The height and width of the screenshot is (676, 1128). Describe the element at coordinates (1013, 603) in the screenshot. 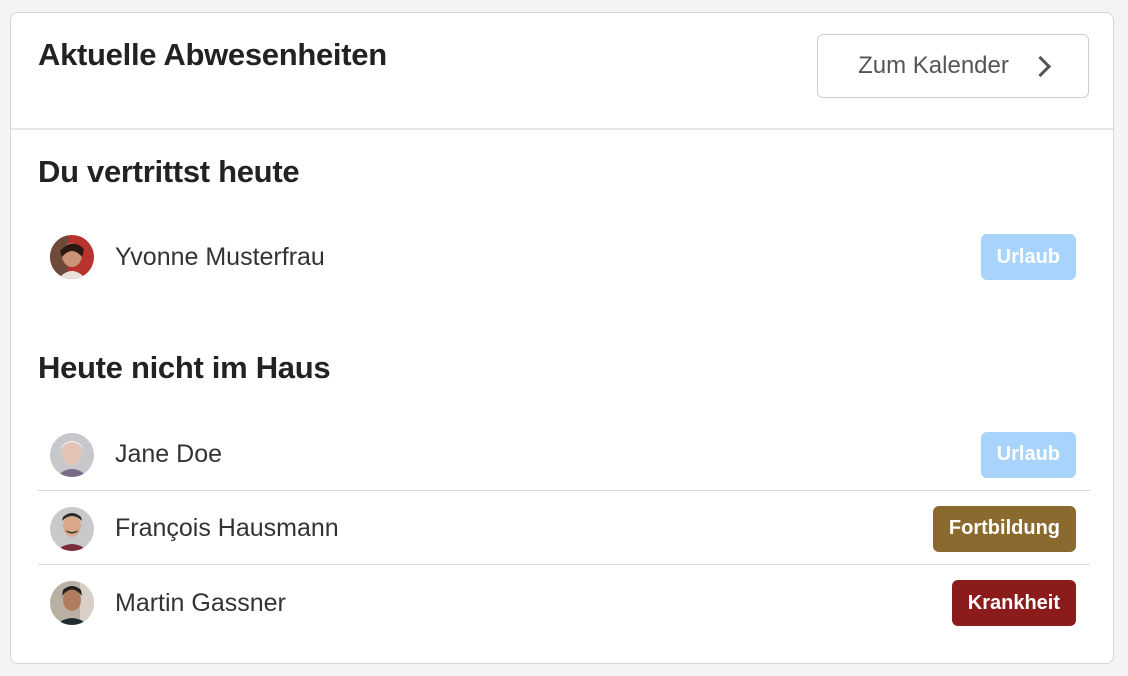

I see `status-badge: Krankheit` at that location.